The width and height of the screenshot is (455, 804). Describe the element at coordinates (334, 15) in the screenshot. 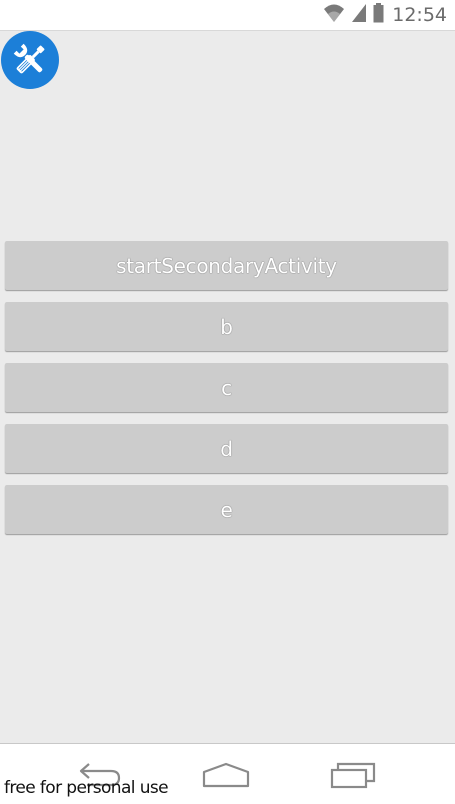

I see `wifi-icon` at that location.